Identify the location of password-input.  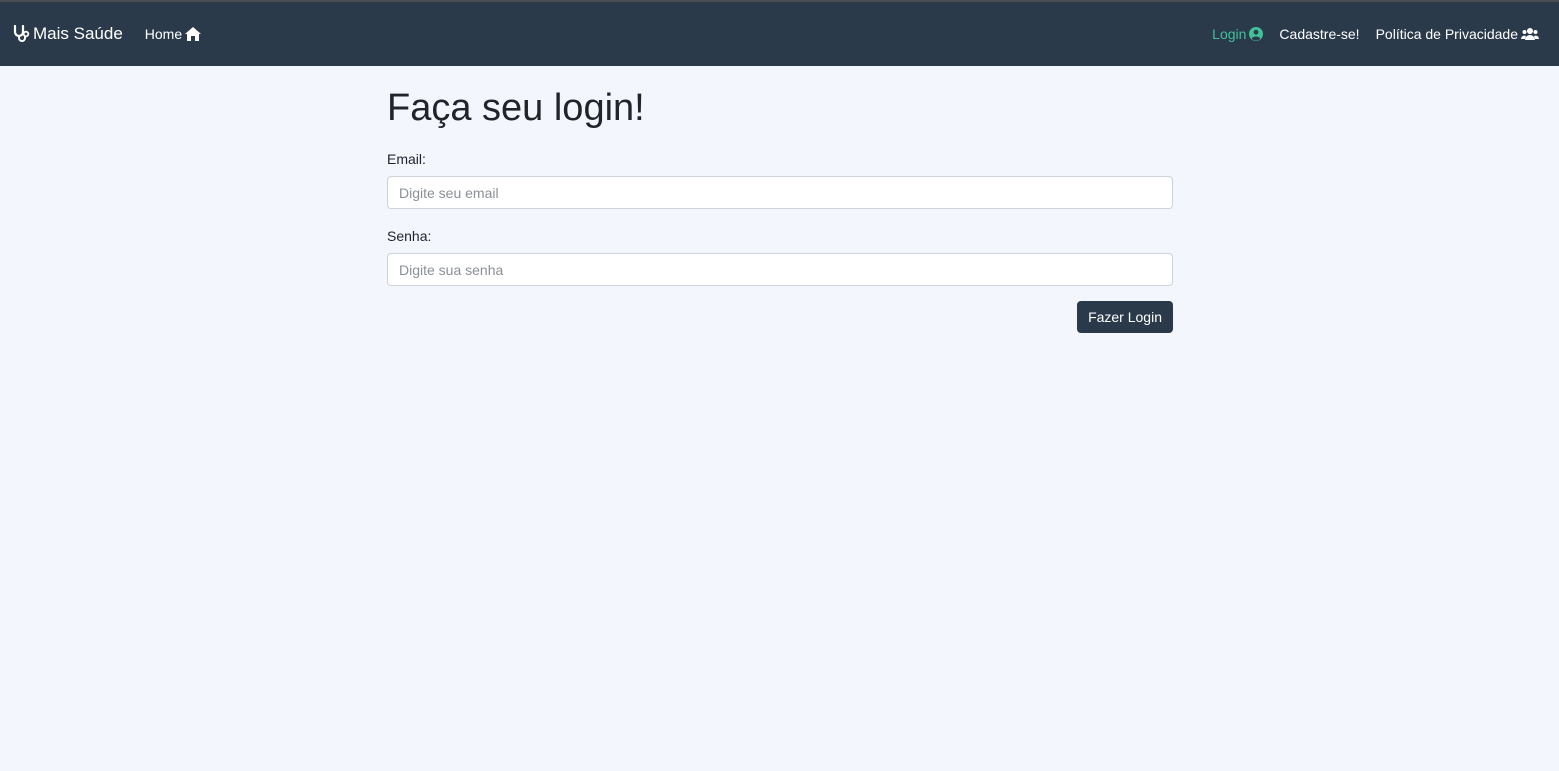
(780, 269).